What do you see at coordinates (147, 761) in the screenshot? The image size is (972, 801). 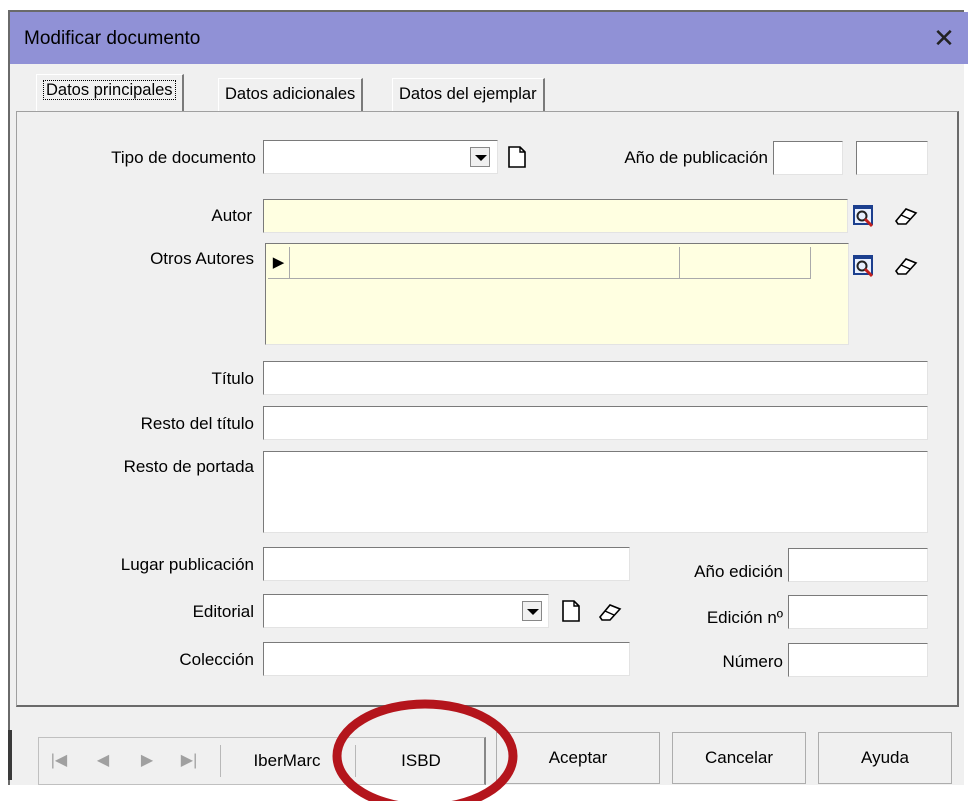 I see `next-record-icon: ▶` at bounding box center [147, 761].